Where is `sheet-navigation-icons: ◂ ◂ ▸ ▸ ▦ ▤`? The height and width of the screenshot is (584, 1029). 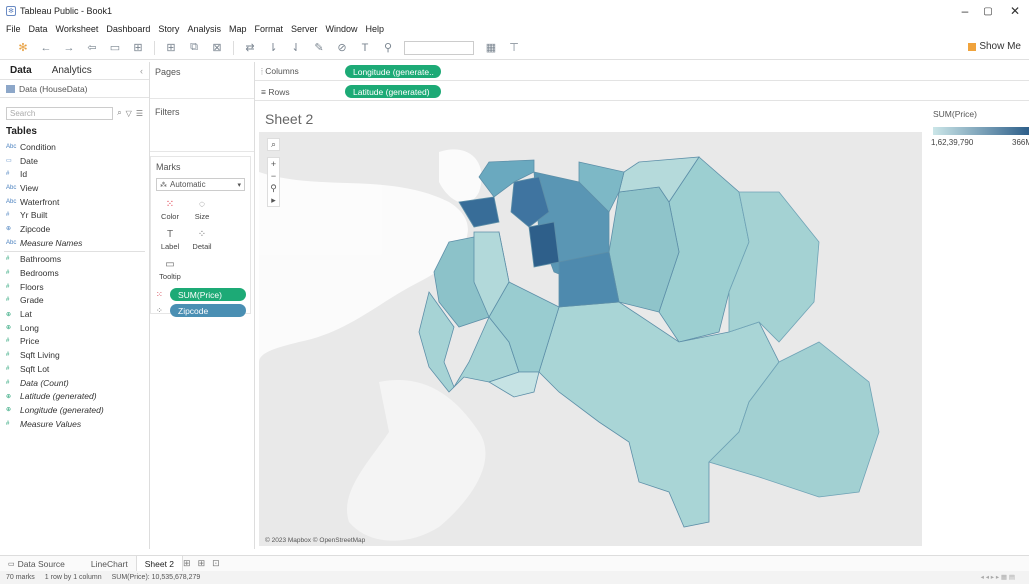 sheet-navigation-icons: ◂ ◂ ▸ ▸ ▦ ▤ is located at coordinates (998, 577).